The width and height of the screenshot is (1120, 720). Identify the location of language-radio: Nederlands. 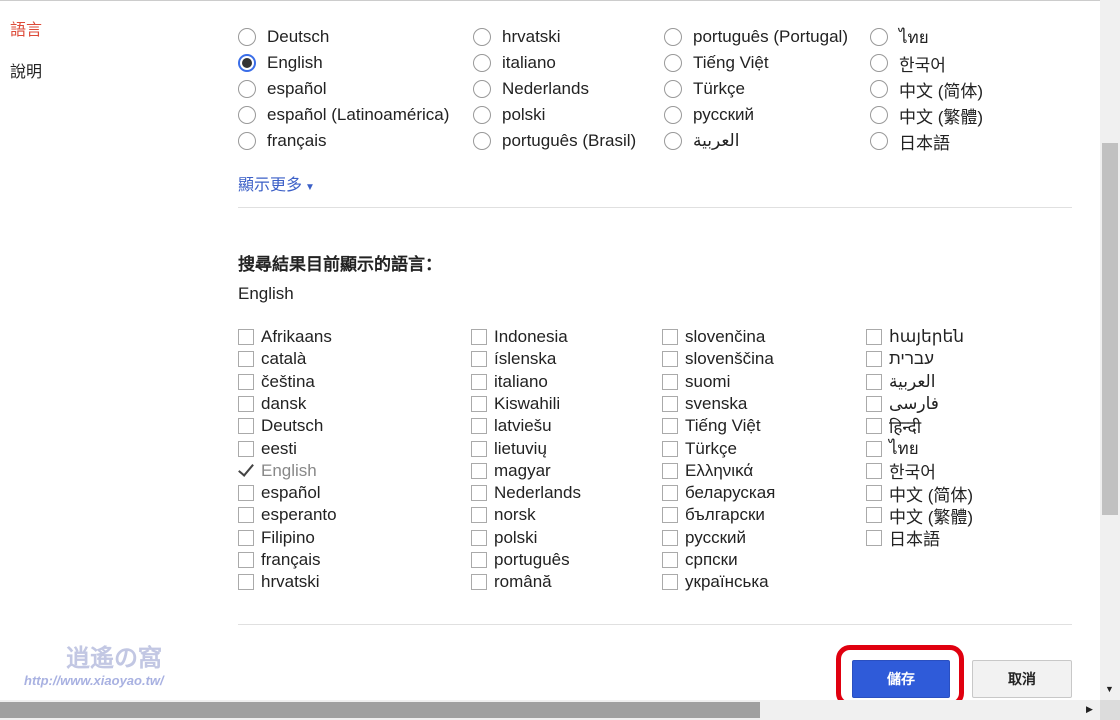
(531, 89).